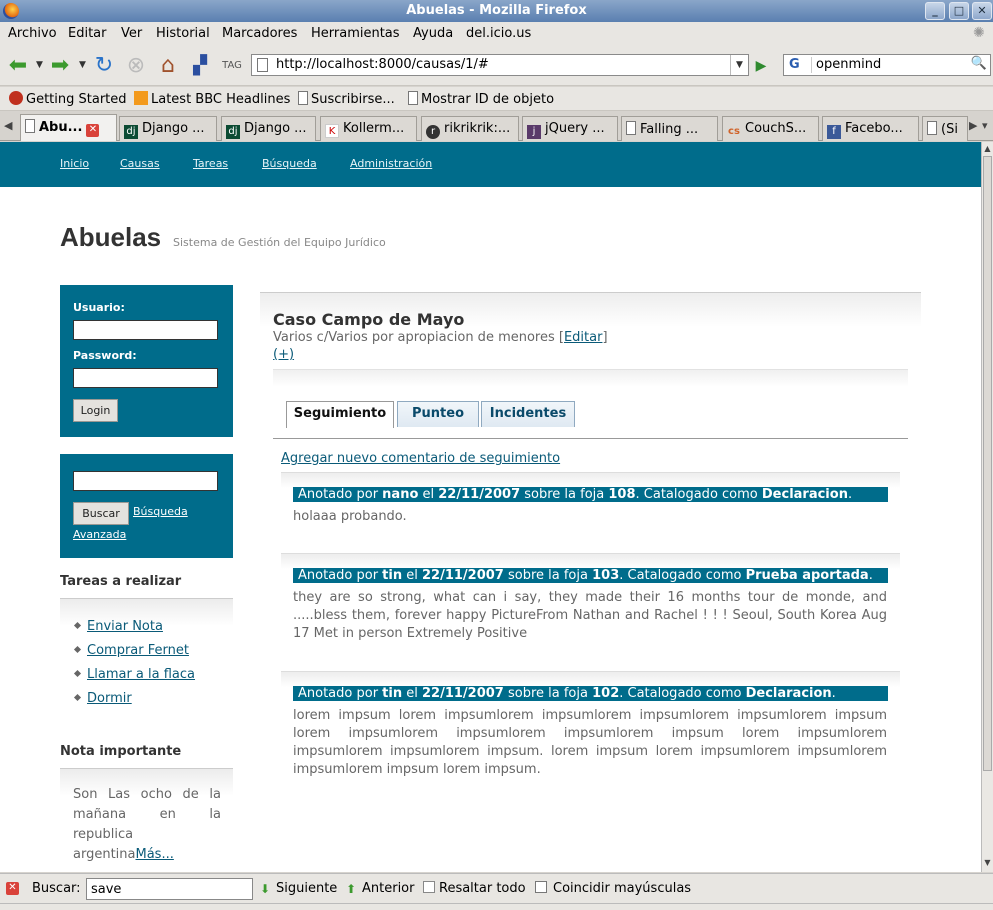  I want to click on throbber-icon: ✺, so click(979, 33).